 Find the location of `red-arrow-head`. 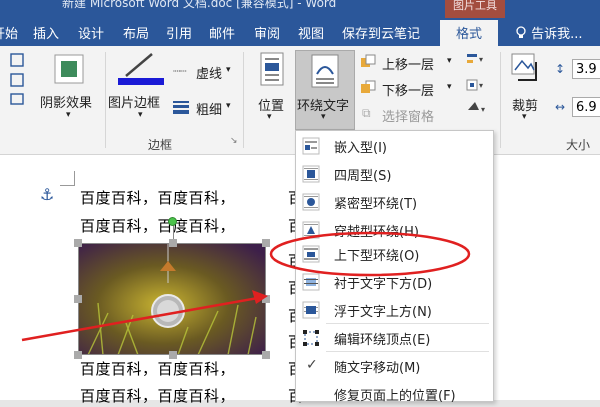

red-arrow-head is located at coordinates (260, 297).